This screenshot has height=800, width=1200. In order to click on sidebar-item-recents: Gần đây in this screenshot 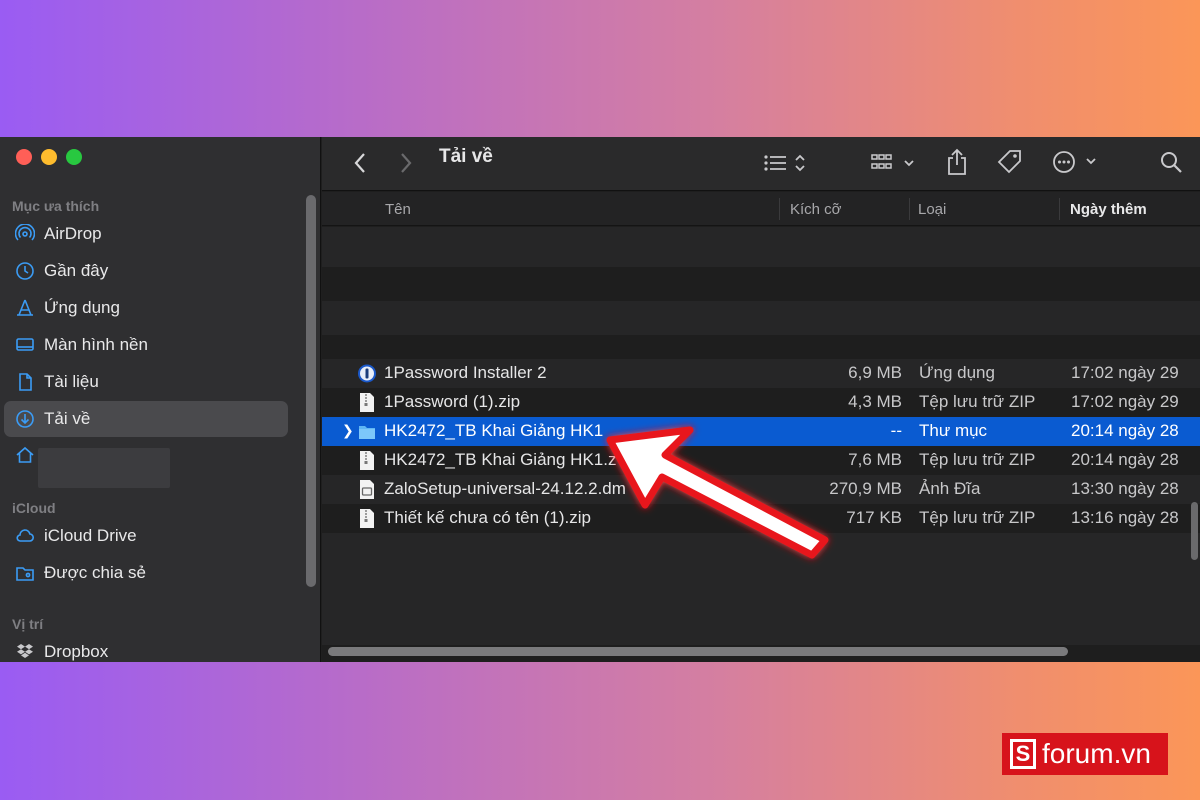, I will do `click(146, 271)`.